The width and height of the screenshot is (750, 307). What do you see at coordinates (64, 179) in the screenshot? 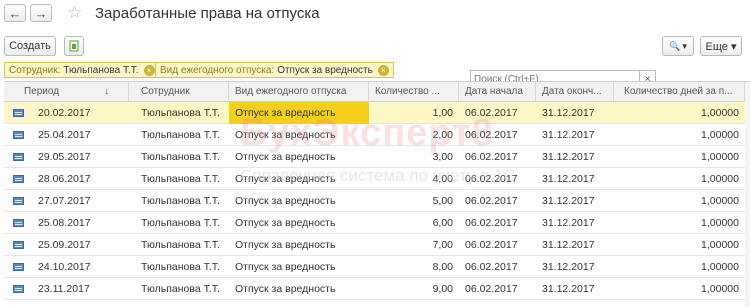
I see `cell-period: 28.06.2017` at bounding box center [64, 179].